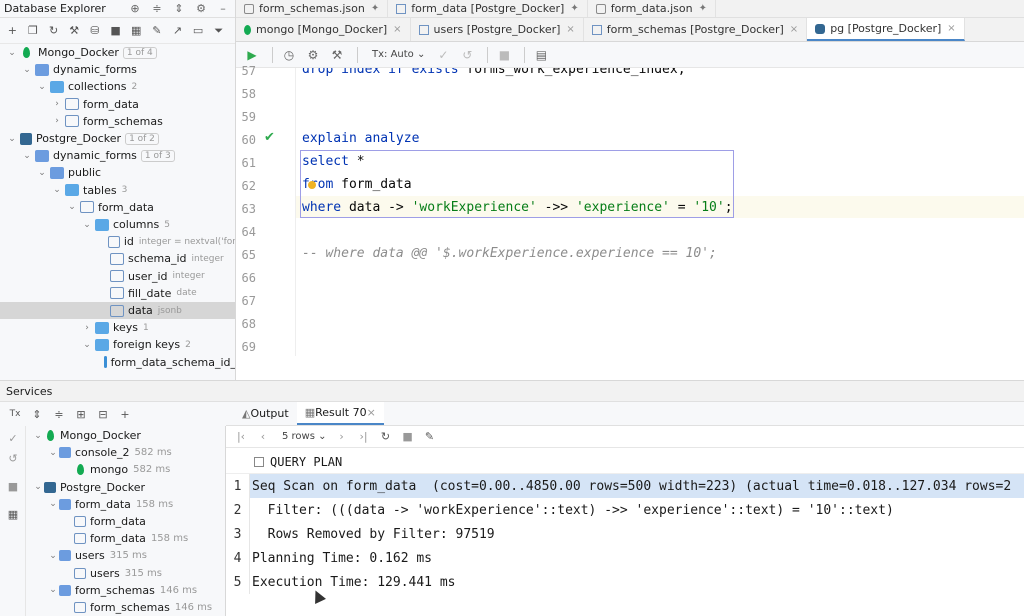 The width and height of the screenshot is (1024, 616). Describe the element at coordinates (53, 31) in the screenshot. I see `refresh-icon: ↻` at that location.